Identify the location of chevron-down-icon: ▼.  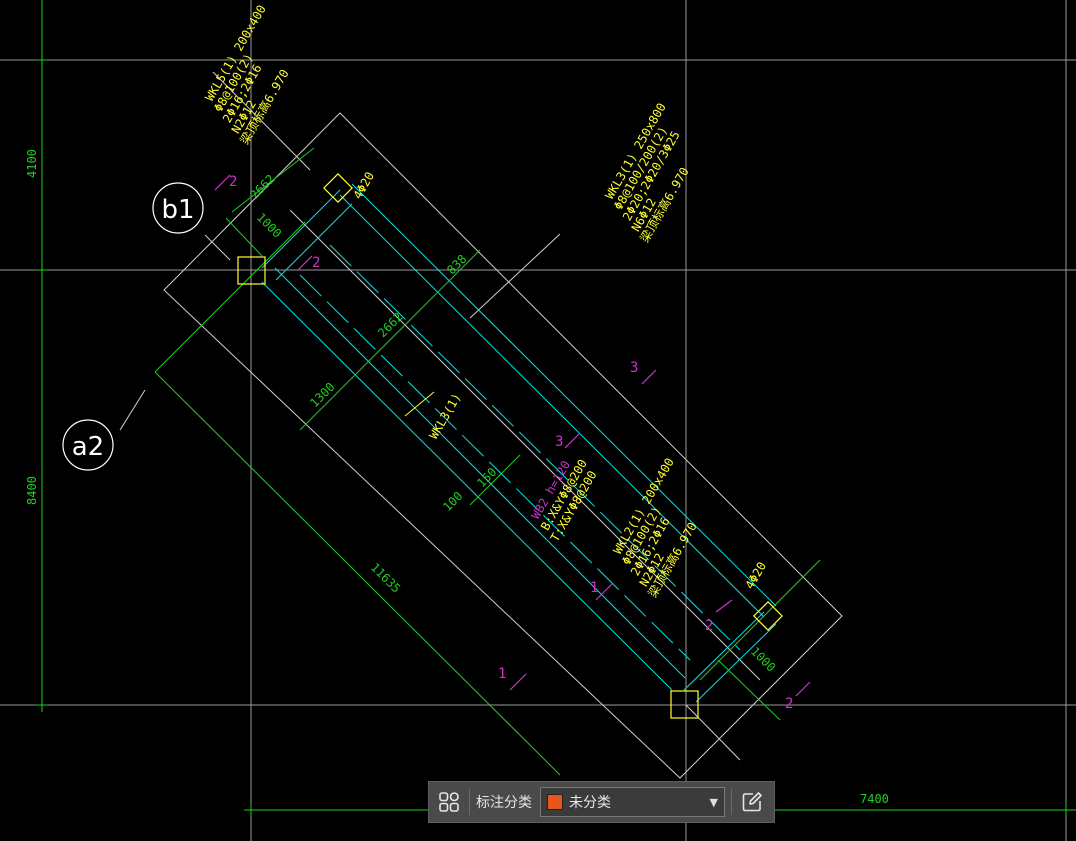
(713, 802).